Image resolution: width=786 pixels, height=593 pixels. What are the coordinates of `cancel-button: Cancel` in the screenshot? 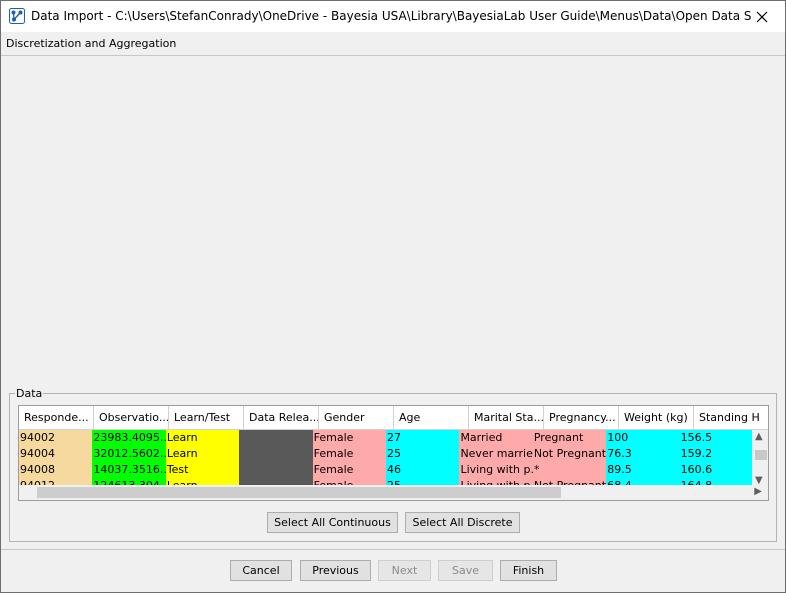 It's located at (261, 570).